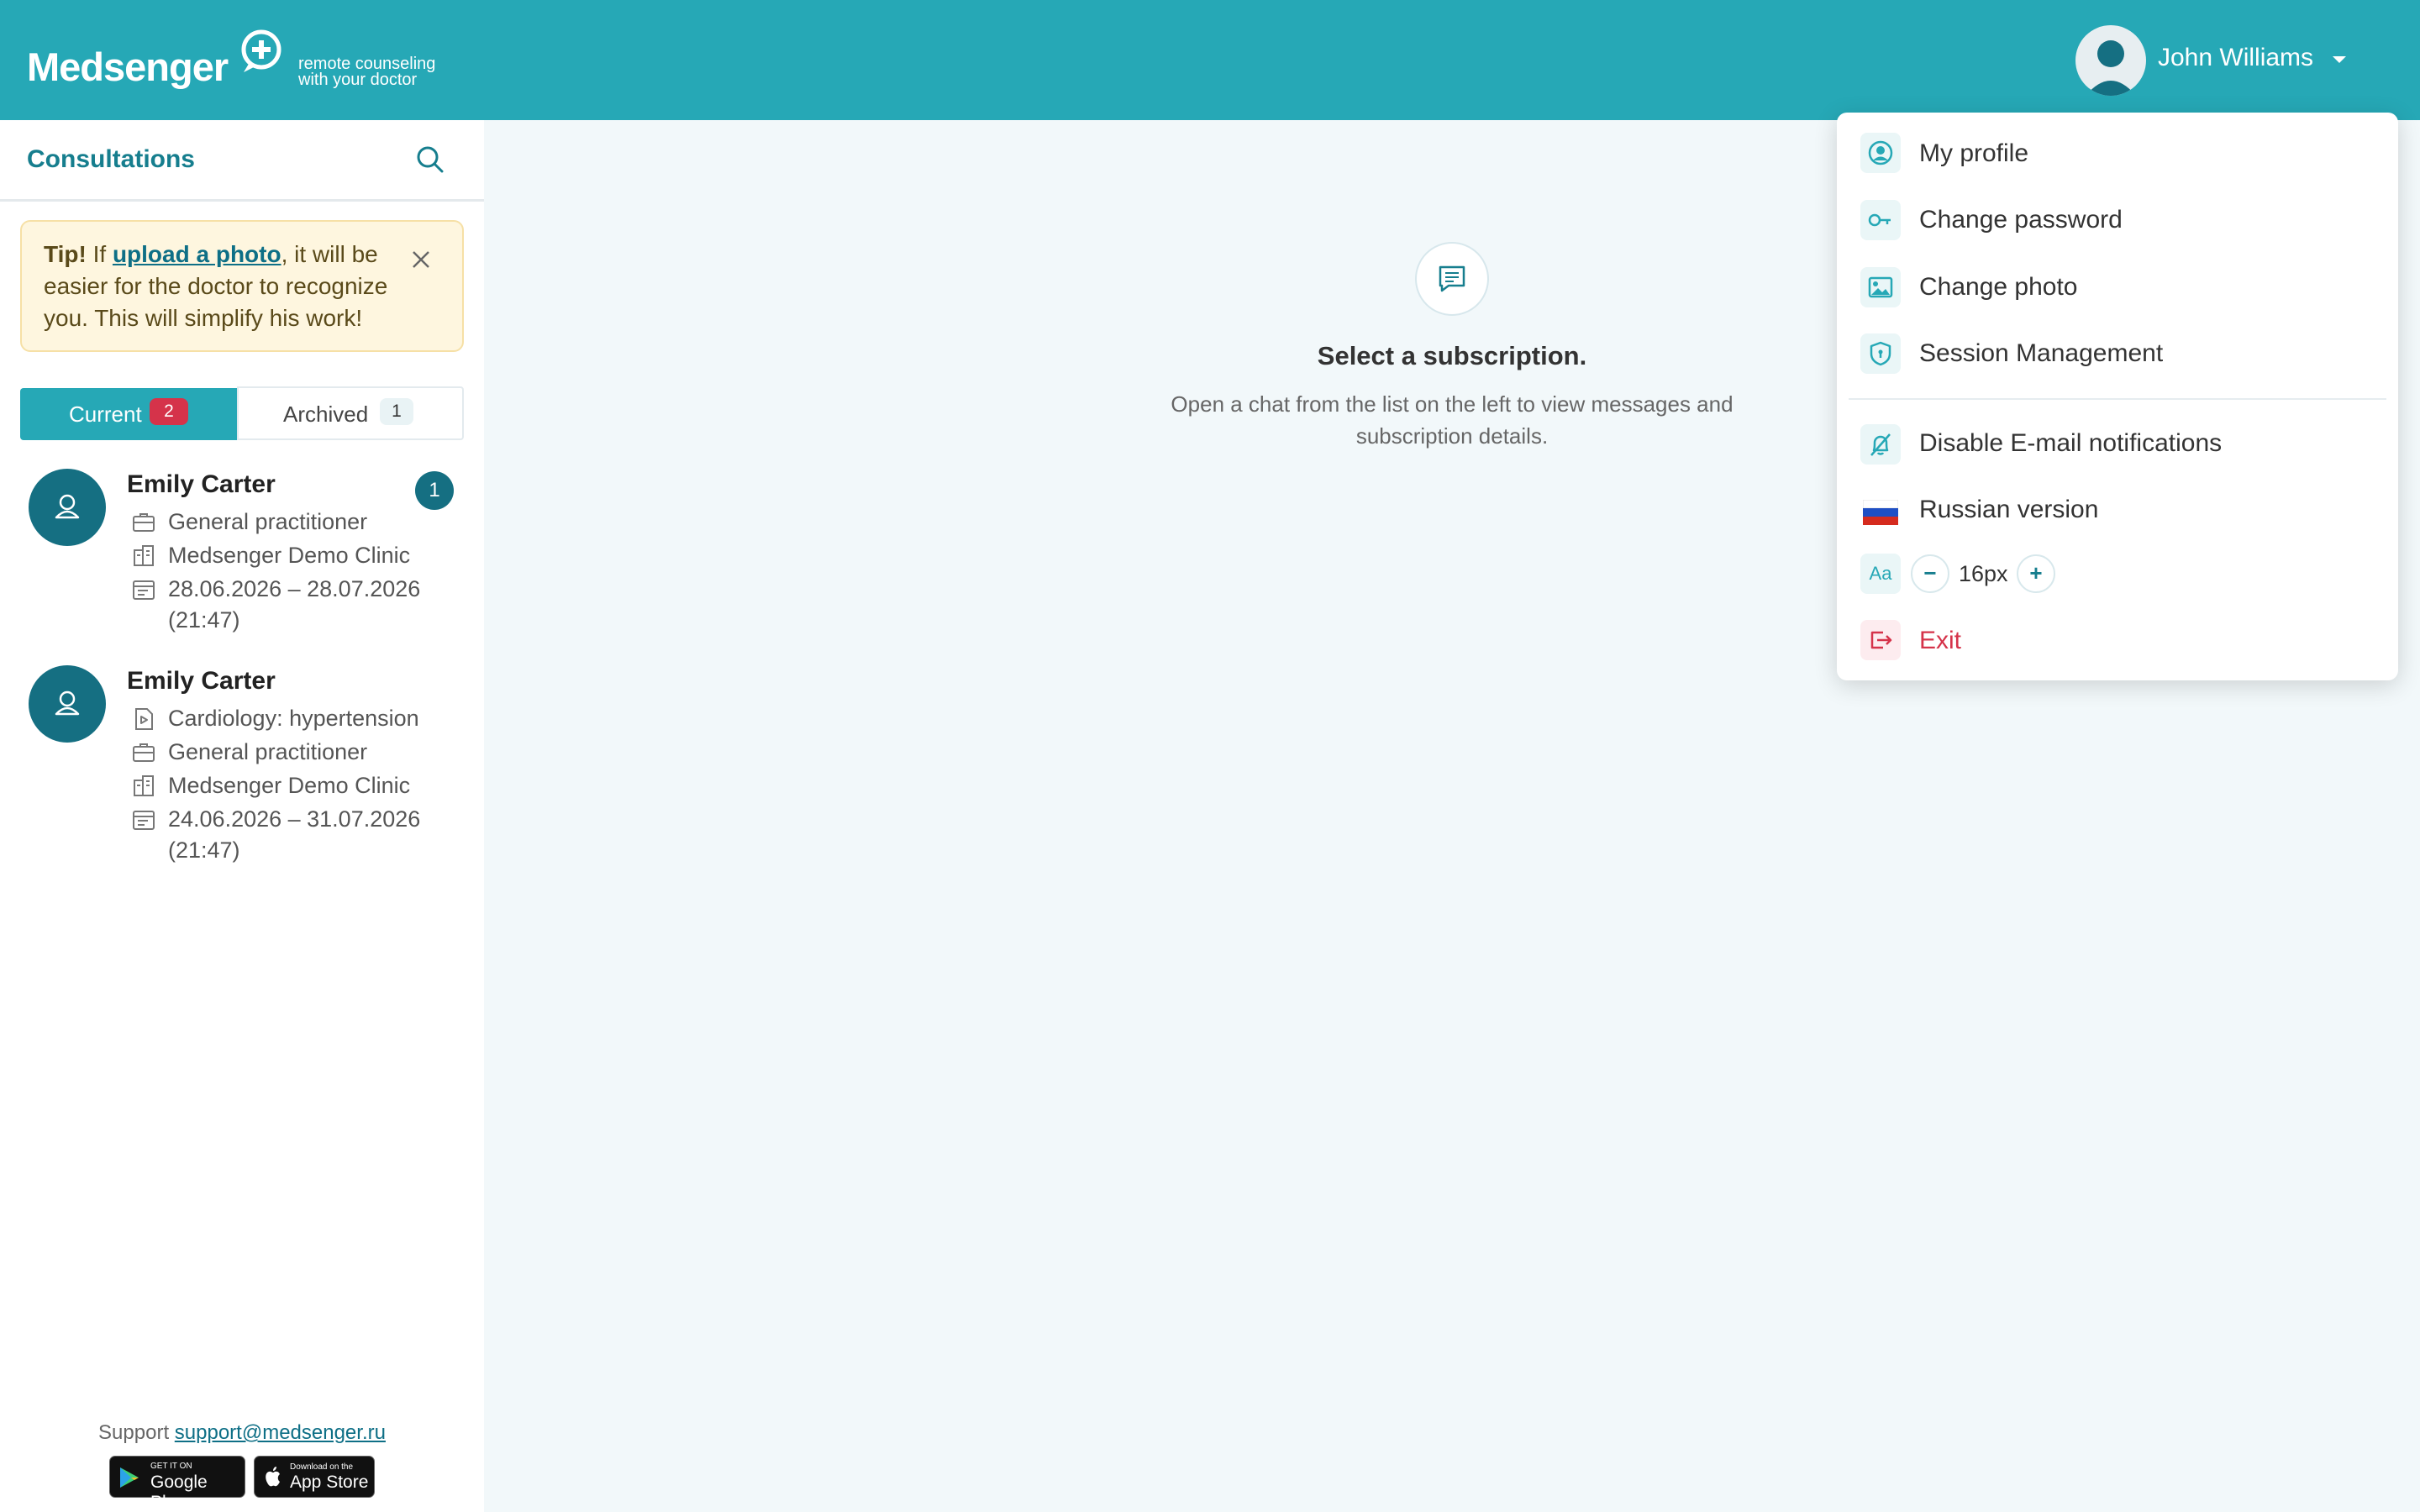 The image size is (2420, 1512). Describe the element at coordinates (177, 1484) in the screenshot. I see `google-play-button: GET IT ON Google Play` at that location.